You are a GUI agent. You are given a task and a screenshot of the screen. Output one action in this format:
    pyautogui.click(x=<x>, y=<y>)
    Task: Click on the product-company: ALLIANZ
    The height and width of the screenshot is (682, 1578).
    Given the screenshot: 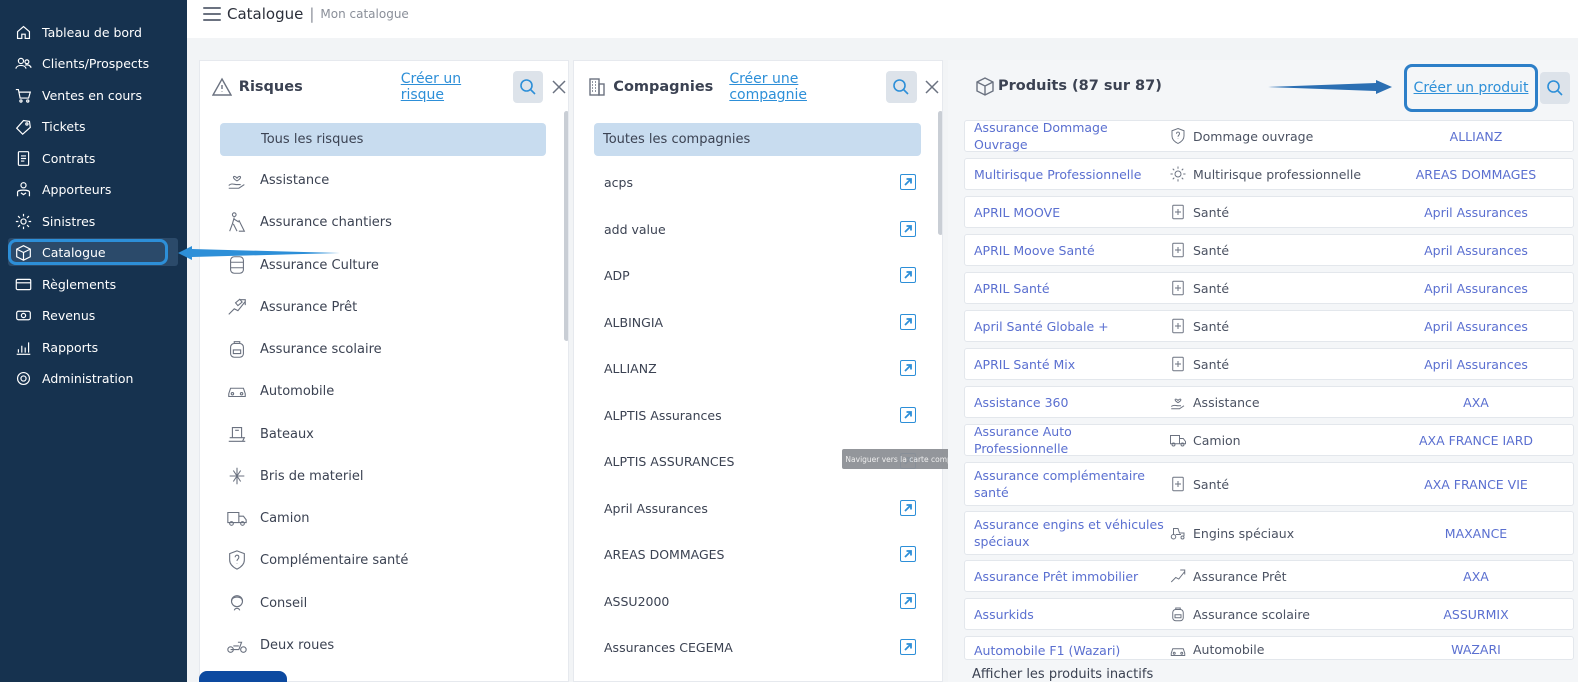 What is the action you would take?
    pyautogui.click(x=1476, y=136)
    